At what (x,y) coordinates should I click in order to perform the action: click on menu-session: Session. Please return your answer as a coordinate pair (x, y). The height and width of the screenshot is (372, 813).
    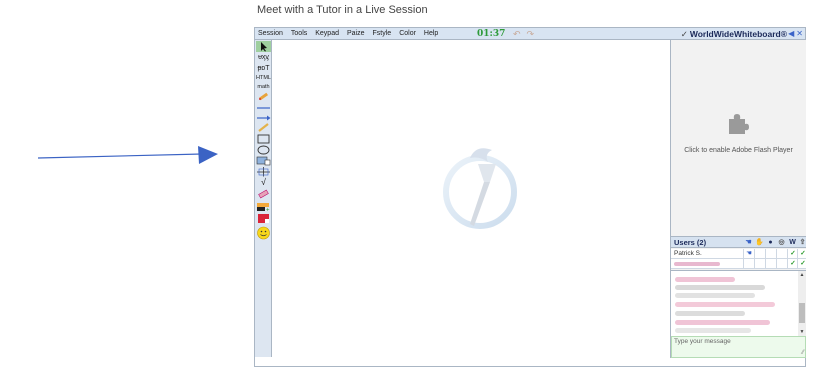
    Looking at the image, I should click on (271, 33).